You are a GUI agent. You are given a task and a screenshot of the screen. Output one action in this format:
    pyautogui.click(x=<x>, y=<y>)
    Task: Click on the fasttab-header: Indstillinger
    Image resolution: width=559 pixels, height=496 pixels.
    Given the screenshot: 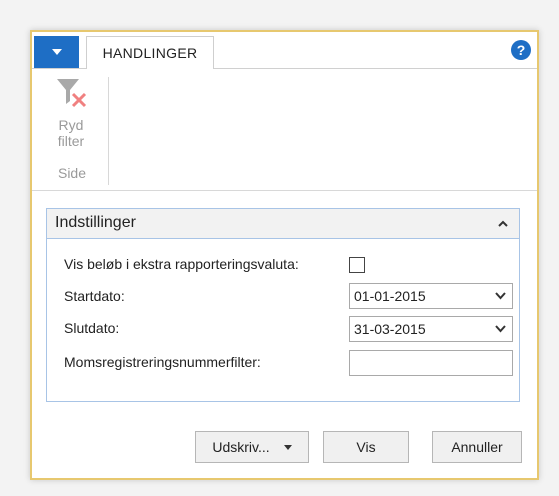 What is the action you would take?
    pyautogui.click(x=283, y=224)
    